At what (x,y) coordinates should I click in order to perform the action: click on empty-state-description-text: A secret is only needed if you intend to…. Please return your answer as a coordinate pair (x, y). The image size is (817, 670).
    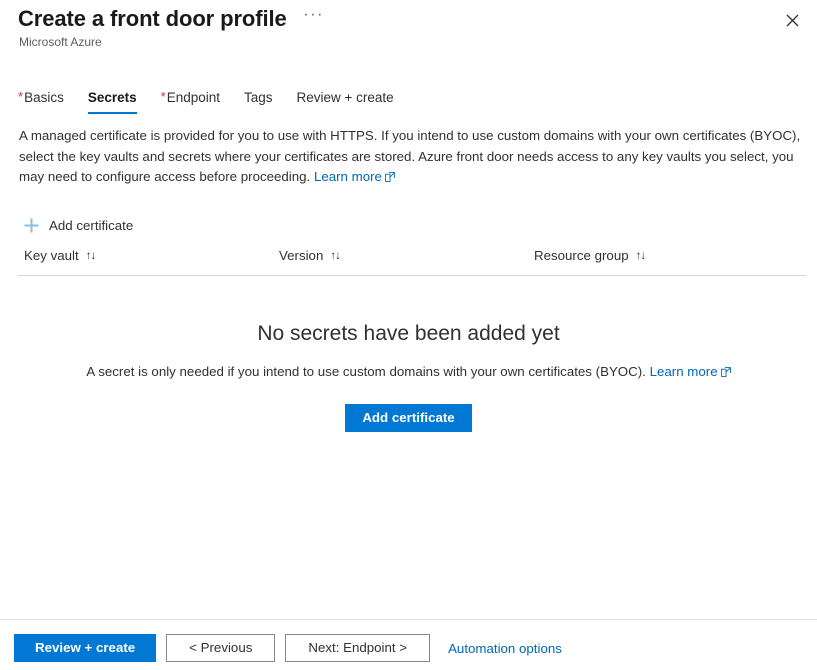
    Looking at the image, I should click on (366, 371).